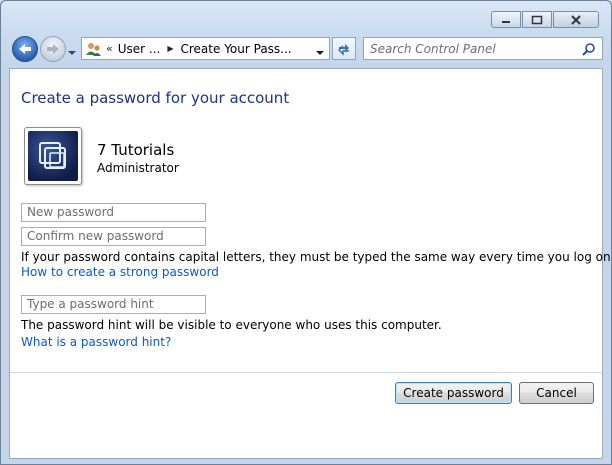 This screenshot has height=465, width=612. What do you see at coordinates (556, 393) in the screenshot?
I see `cancel-button: Cancel` at bounding box center [556, 393].